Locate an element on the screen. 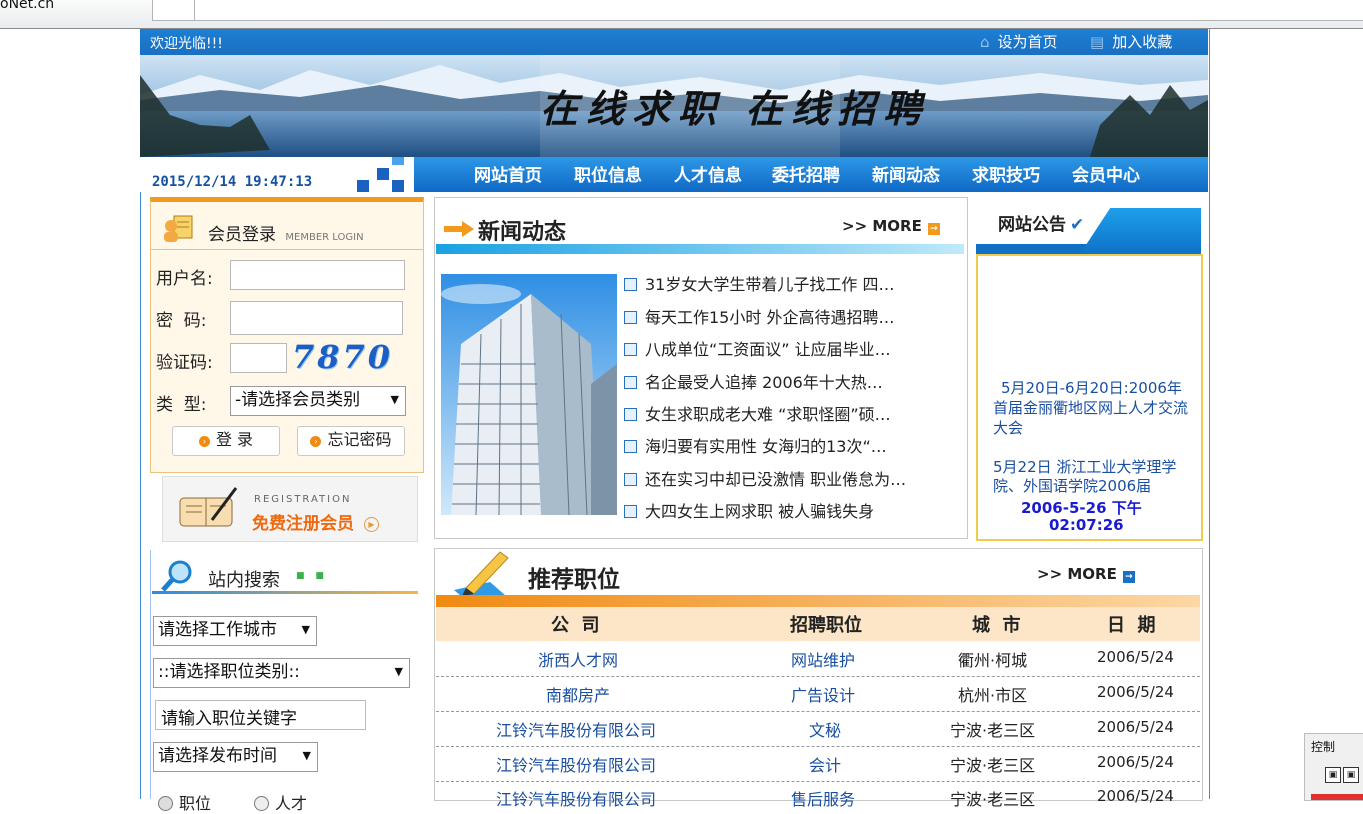 Image resolution: width=1363 pixels, height=814 pixels. widget-bar is located at coordinates (1337, 797).